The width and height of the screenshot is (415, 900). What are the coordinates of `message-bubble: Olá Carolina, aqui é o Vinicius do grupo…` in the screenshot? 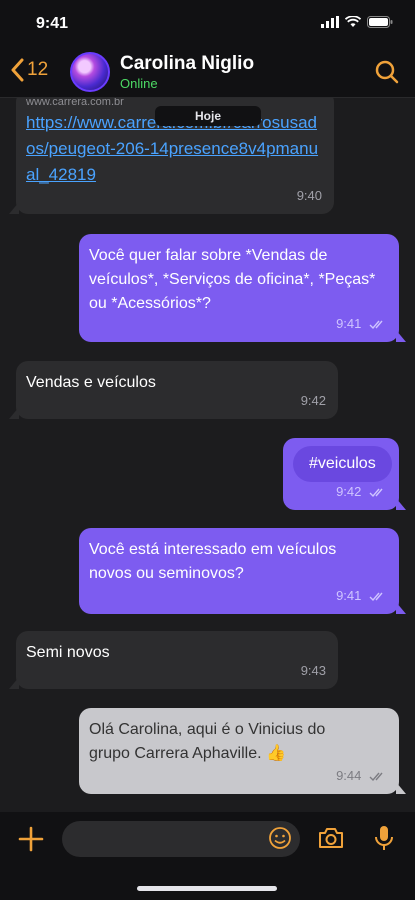 It's located at (242, 751).